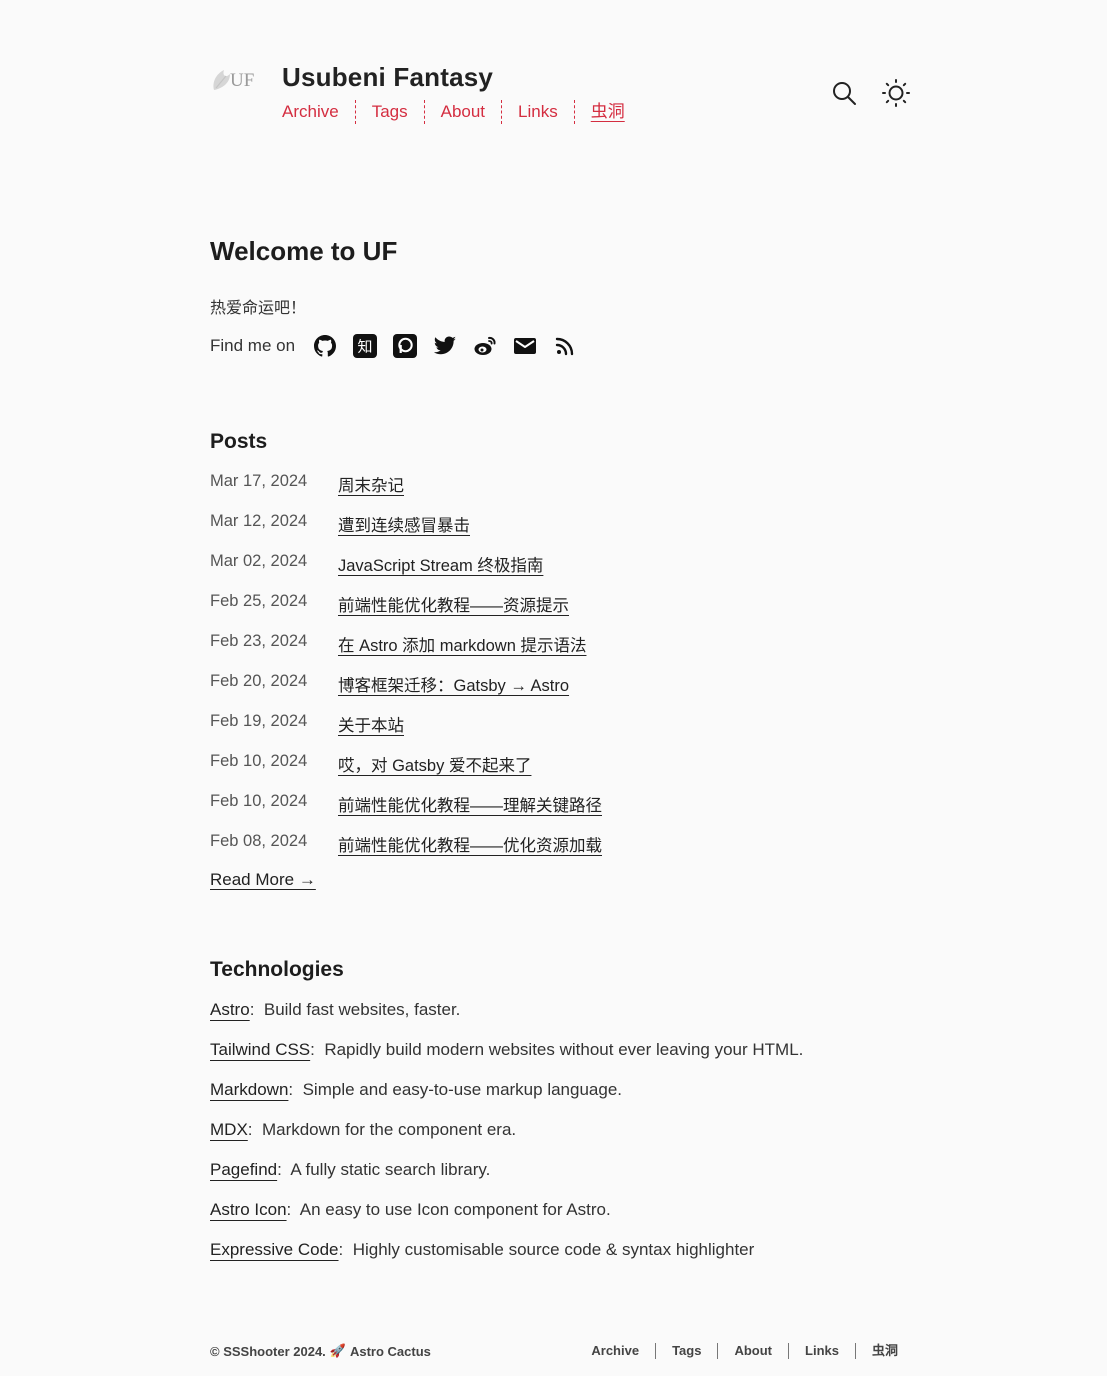  I want to click on patreon-link, so click(405, 346).